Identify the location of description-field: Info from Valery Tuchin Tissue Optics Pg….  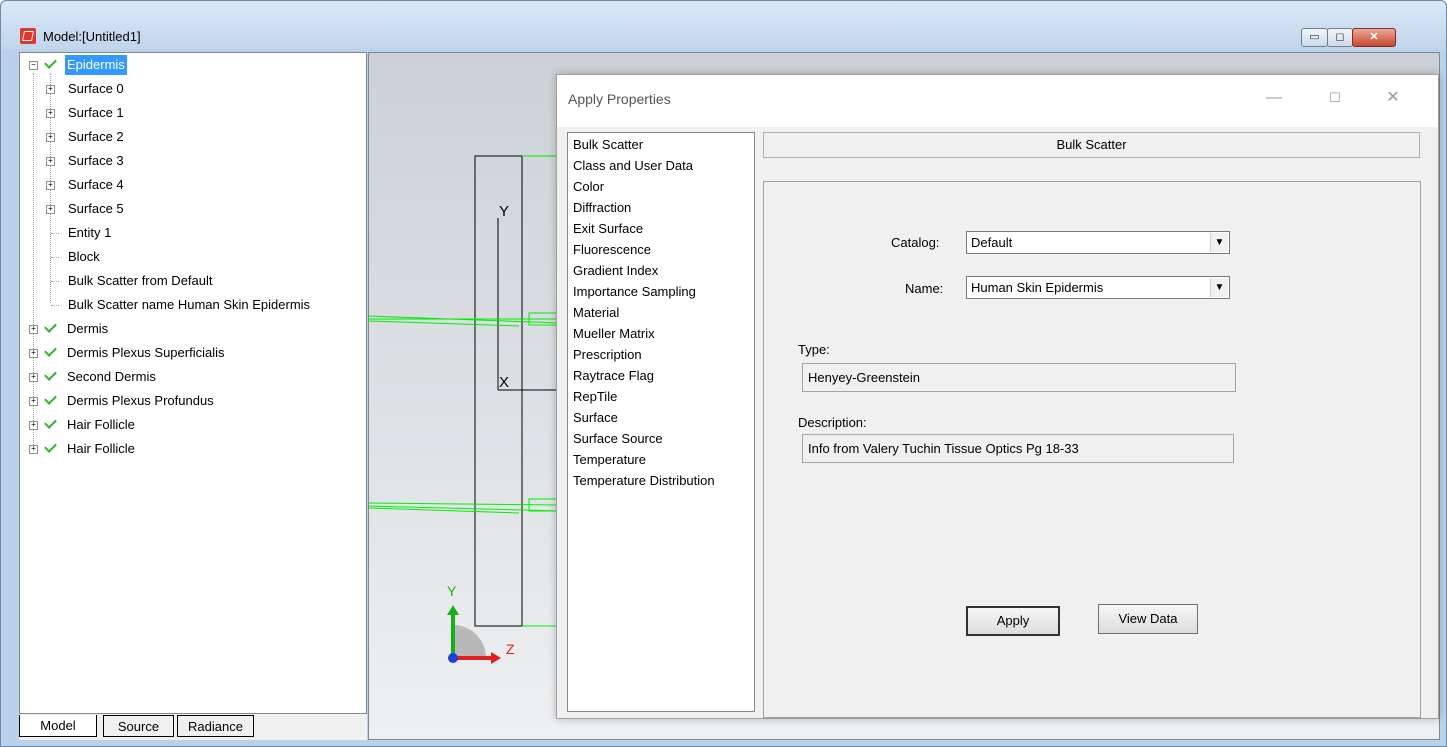
(1018, 448).